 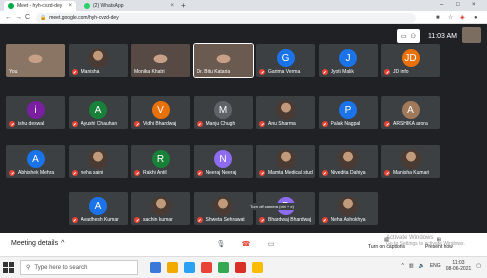 I want to click on back-button: ←, so click(x=8, y=17).